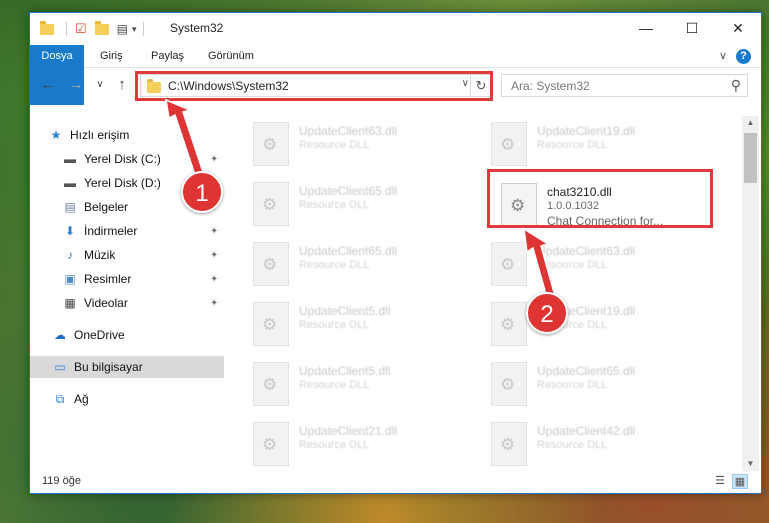 The width and height of the screenshot is (769, 523). I want to click on step-badge-2: 2, so click(547, 313).